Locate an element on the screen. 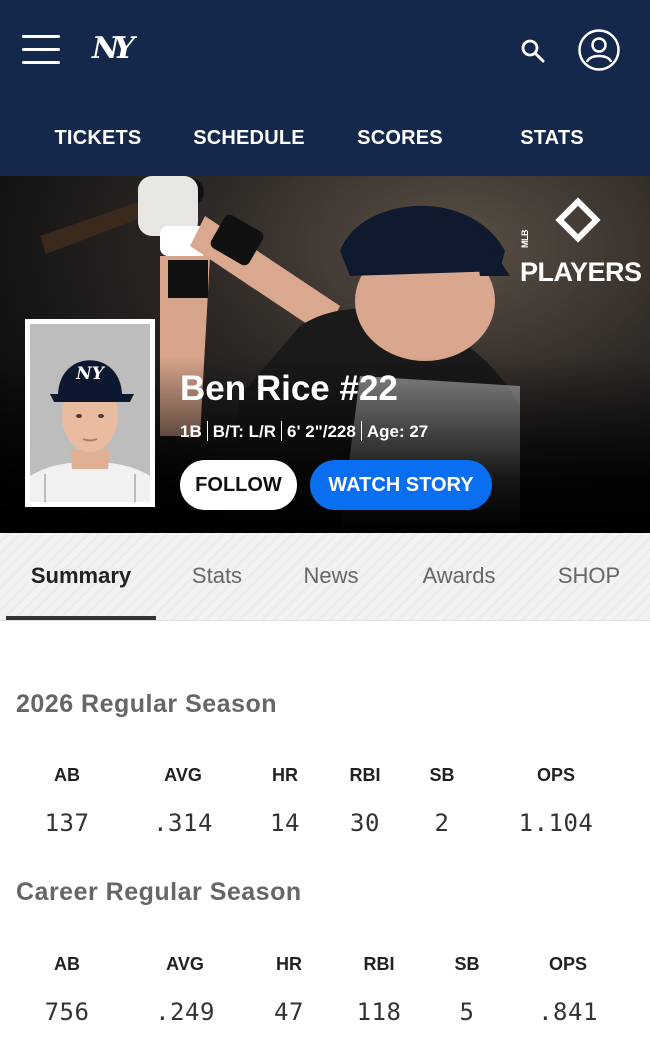 The height and width of the screenshot is (1060, 650). stat-value: 137 is located at coordinates (67, 823).